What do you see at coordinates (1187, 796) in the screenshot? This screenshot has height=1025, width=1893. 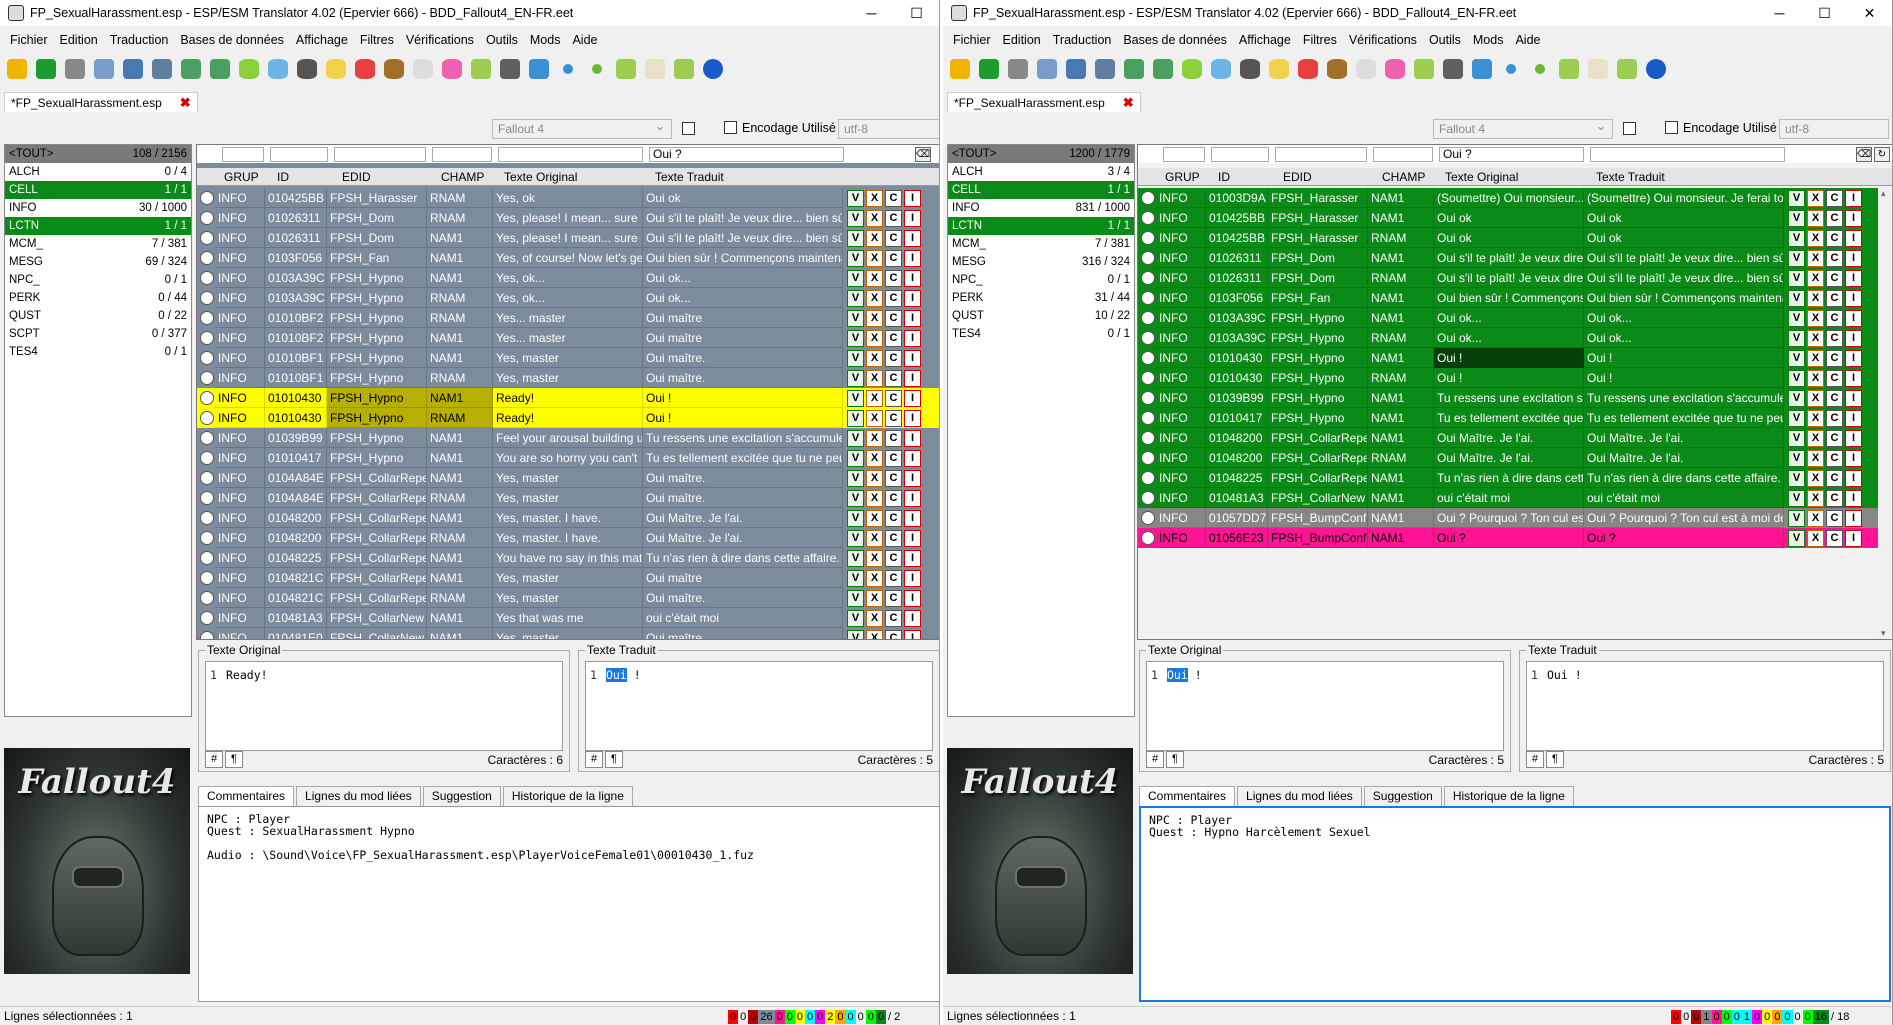 I see `tab-commentaires: Commentaires` at bounding box center [1187, 796].